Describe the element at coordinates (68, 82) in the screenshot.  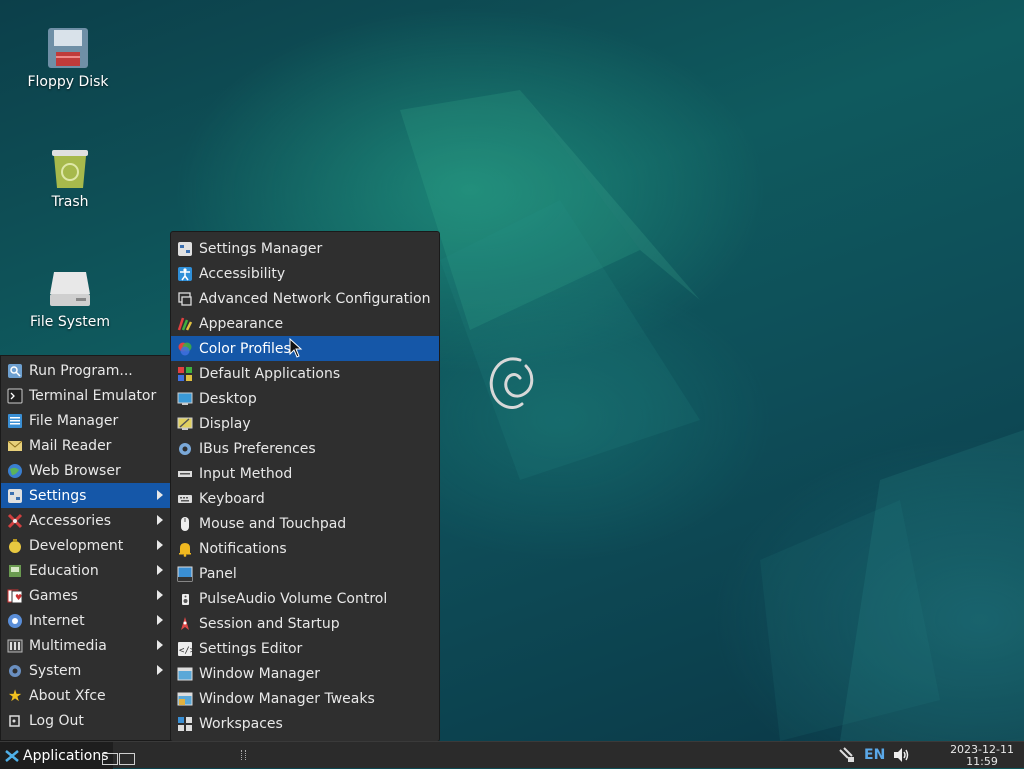
I see `desktop-icon-label: Floppy Disk` at that location.